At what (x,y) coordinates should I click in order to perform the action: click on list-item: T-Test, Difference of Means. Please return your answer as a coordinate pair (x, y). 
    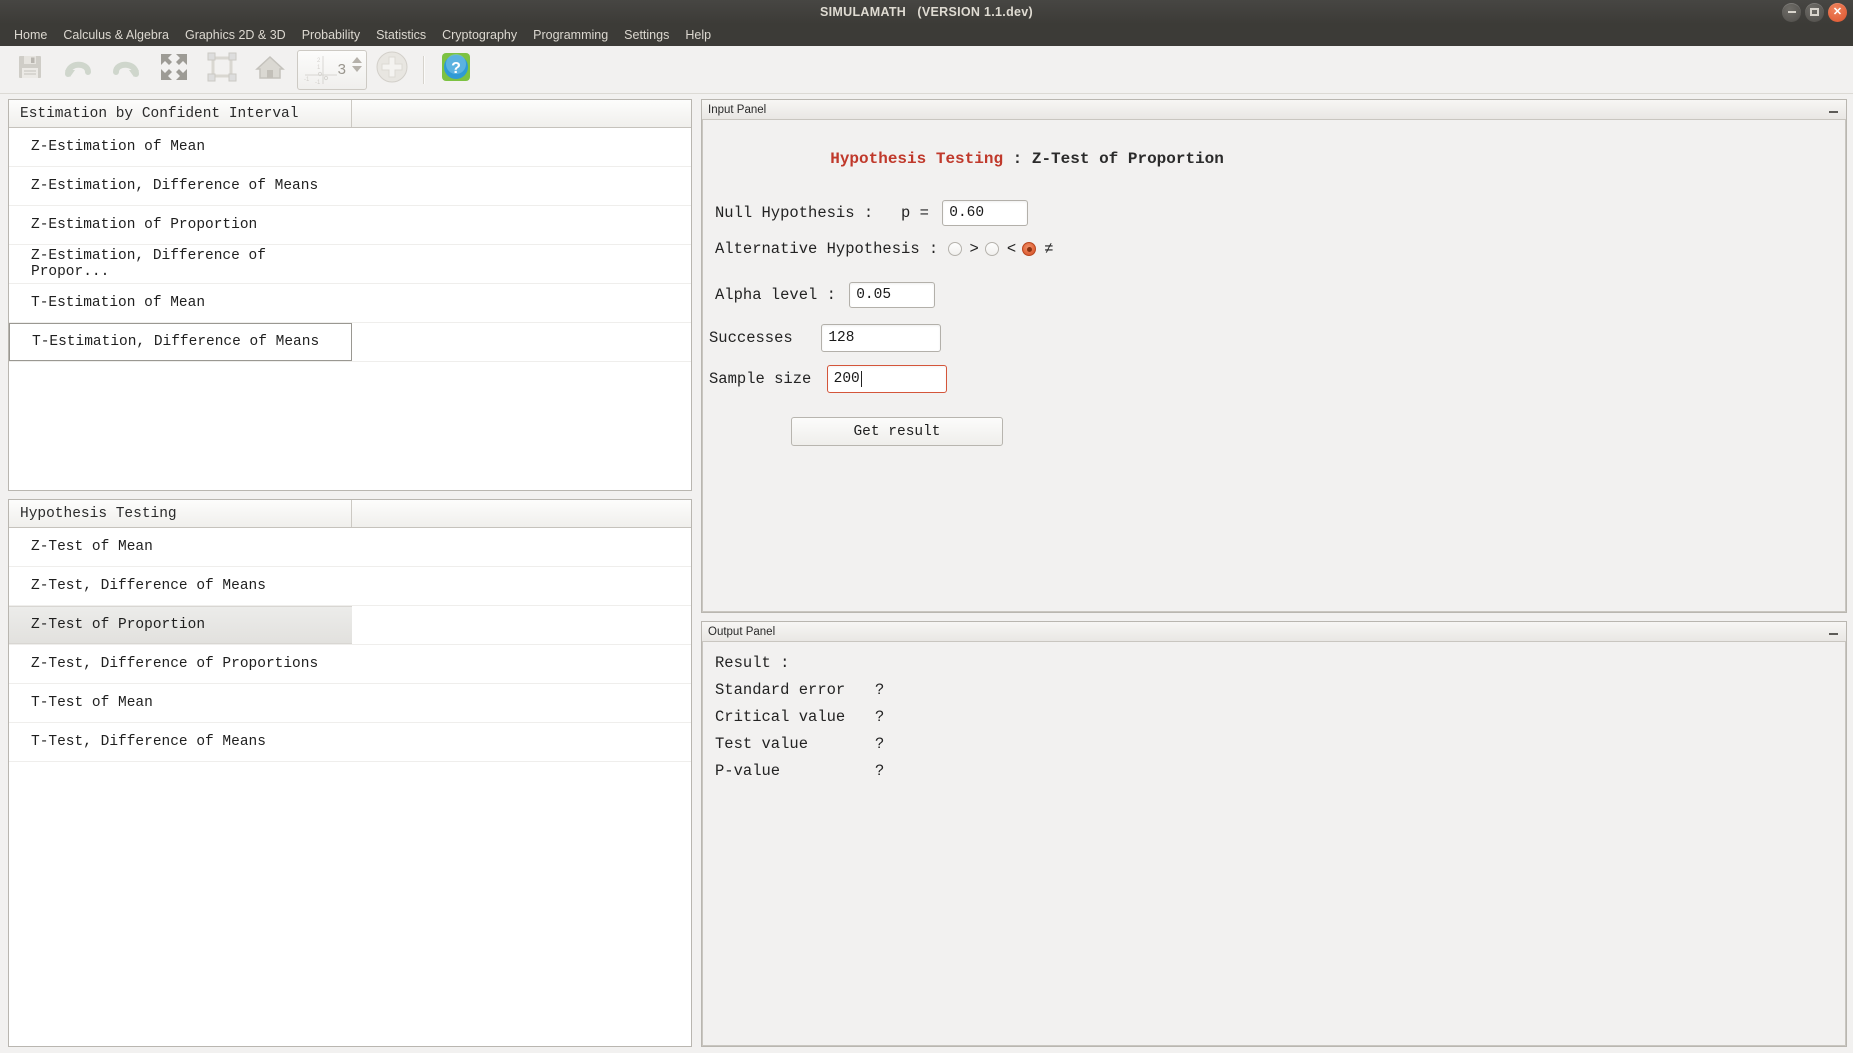
    Looking at the image, I should click on (350, 742).